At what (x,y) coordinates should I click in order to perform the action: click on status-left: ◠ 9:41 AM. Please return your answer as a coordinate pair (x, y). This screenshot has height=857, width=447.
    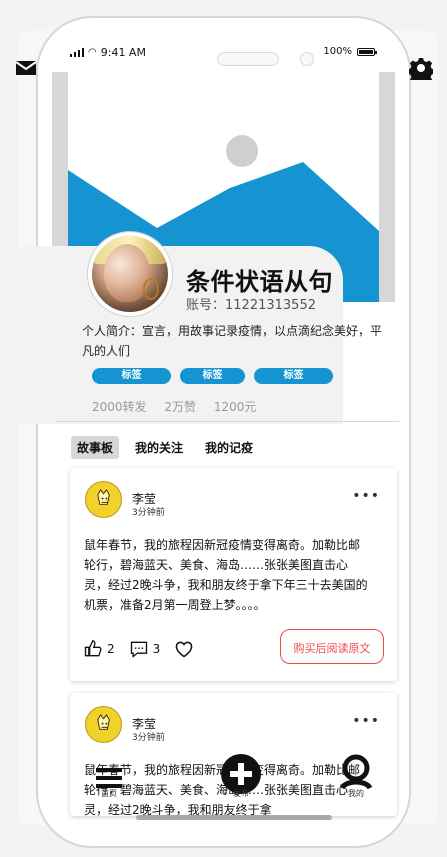
    Looking at the image, I should click on (108, 52).